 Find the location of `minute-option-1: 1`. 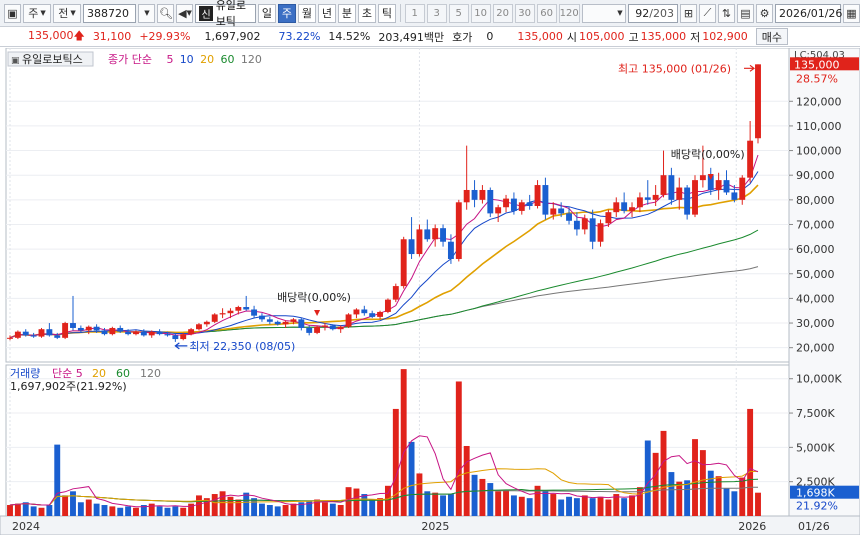

minute-option-1: 1 is located at coordinates (414, 13).